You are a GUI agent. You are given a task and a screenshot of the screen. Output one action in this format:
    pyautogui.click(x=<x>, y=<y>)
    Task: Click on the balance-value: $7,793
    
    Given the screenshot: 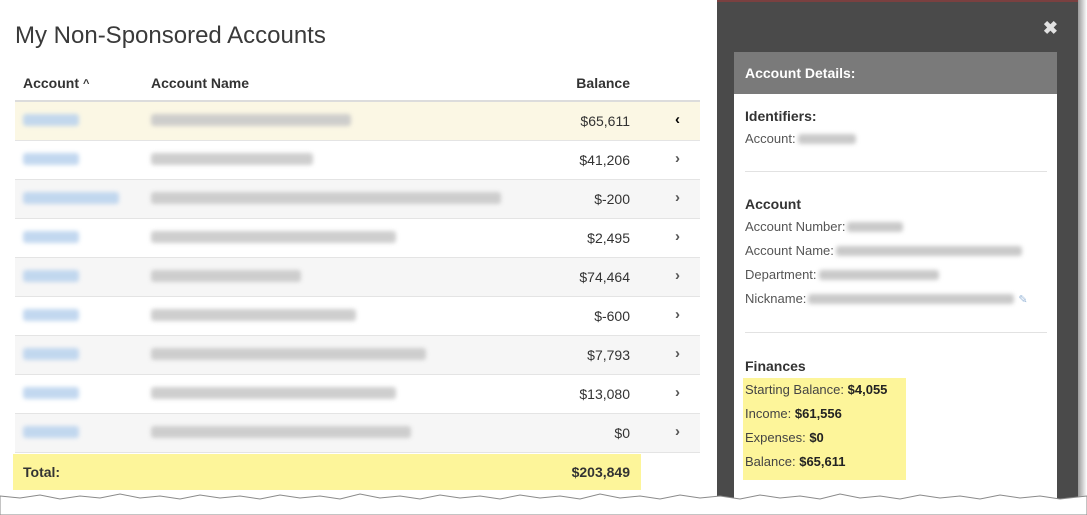 What is the action you would take?
    pyautogui.click(x=608, y=355)
    